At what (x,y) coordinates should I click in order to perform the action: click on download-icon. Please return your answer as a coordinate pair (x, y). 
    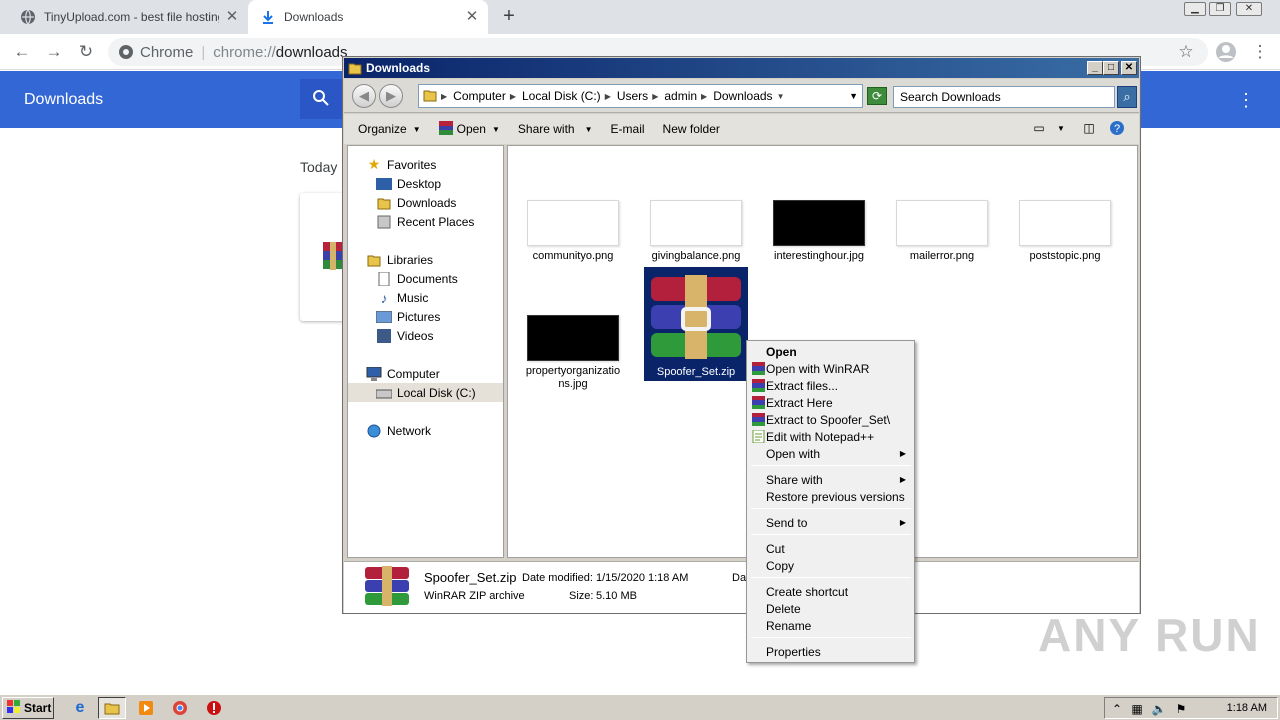
    Looking at the image, I should click on (268, 17).